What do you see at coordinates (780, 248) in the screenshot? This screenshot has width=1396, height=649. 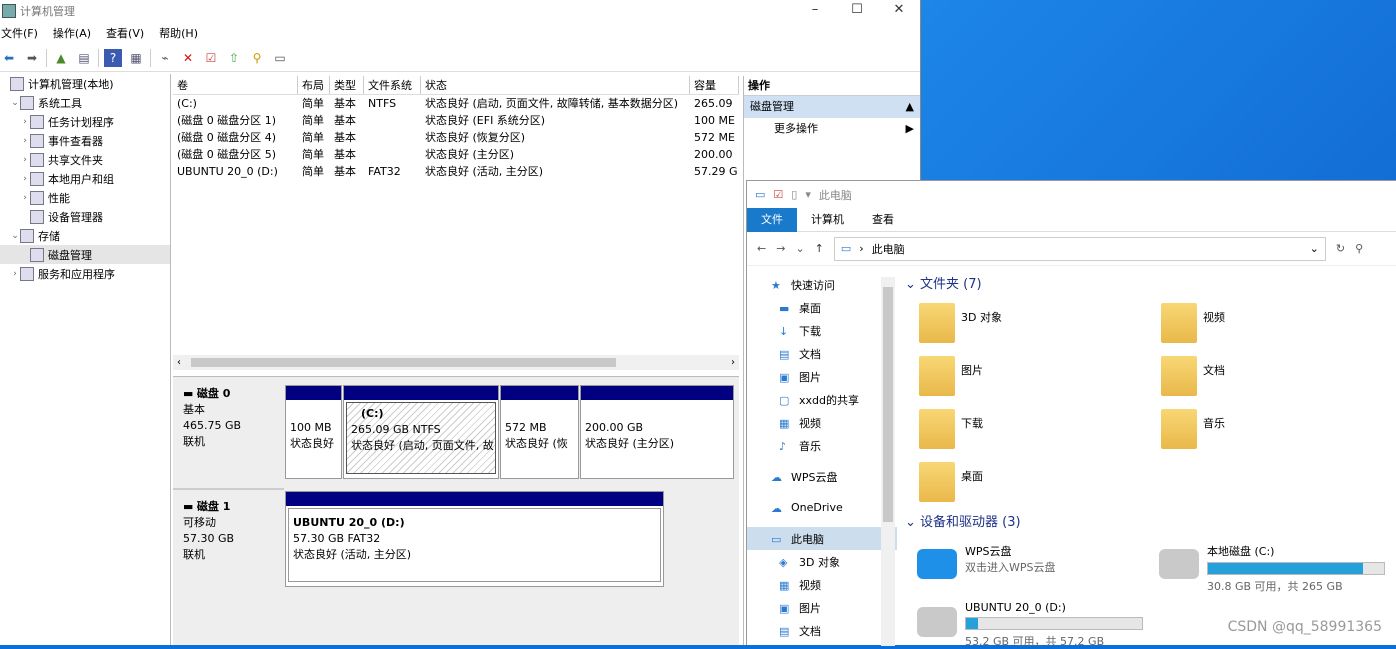 I see `forward-icon: →` at bounding box center [780, 248].